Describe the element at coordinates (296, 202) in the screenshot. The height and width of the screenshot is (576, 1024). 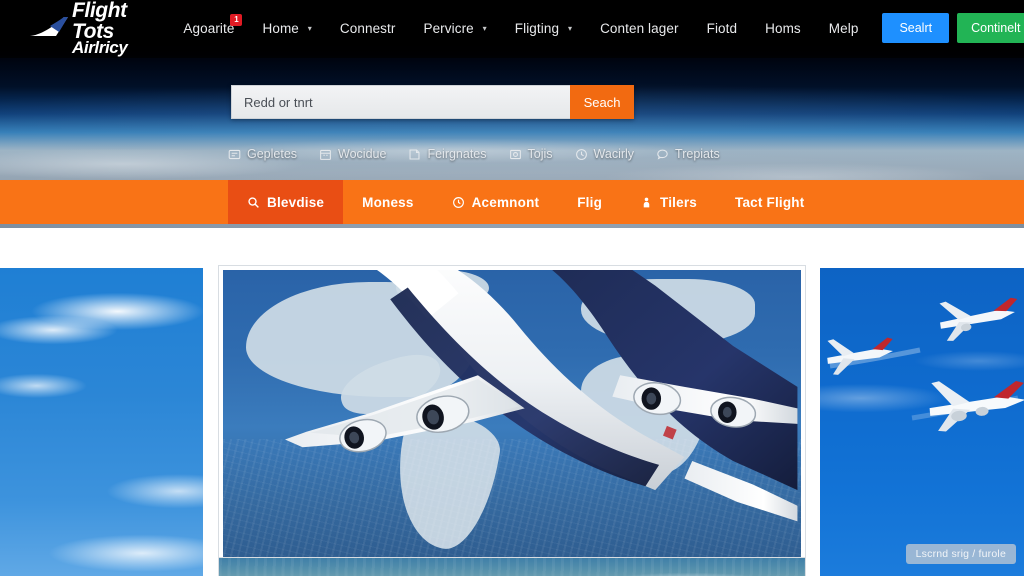
I see `orangebar-item-label: Blevdise` at that location.